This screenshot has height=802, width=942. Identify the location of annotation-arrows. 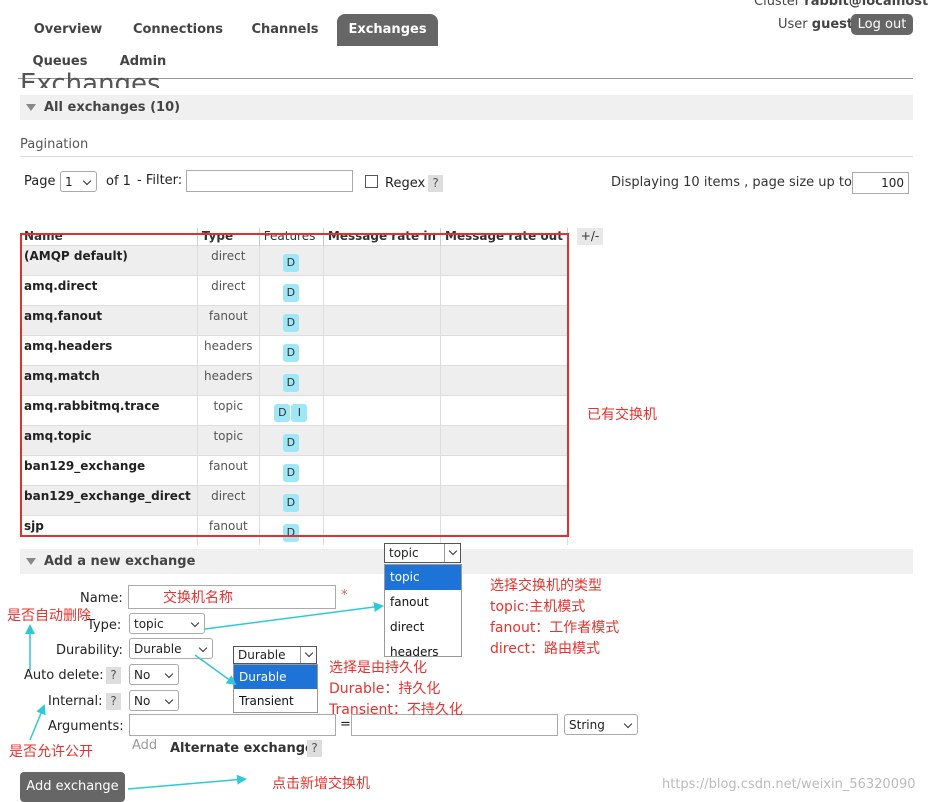
(204, 696).